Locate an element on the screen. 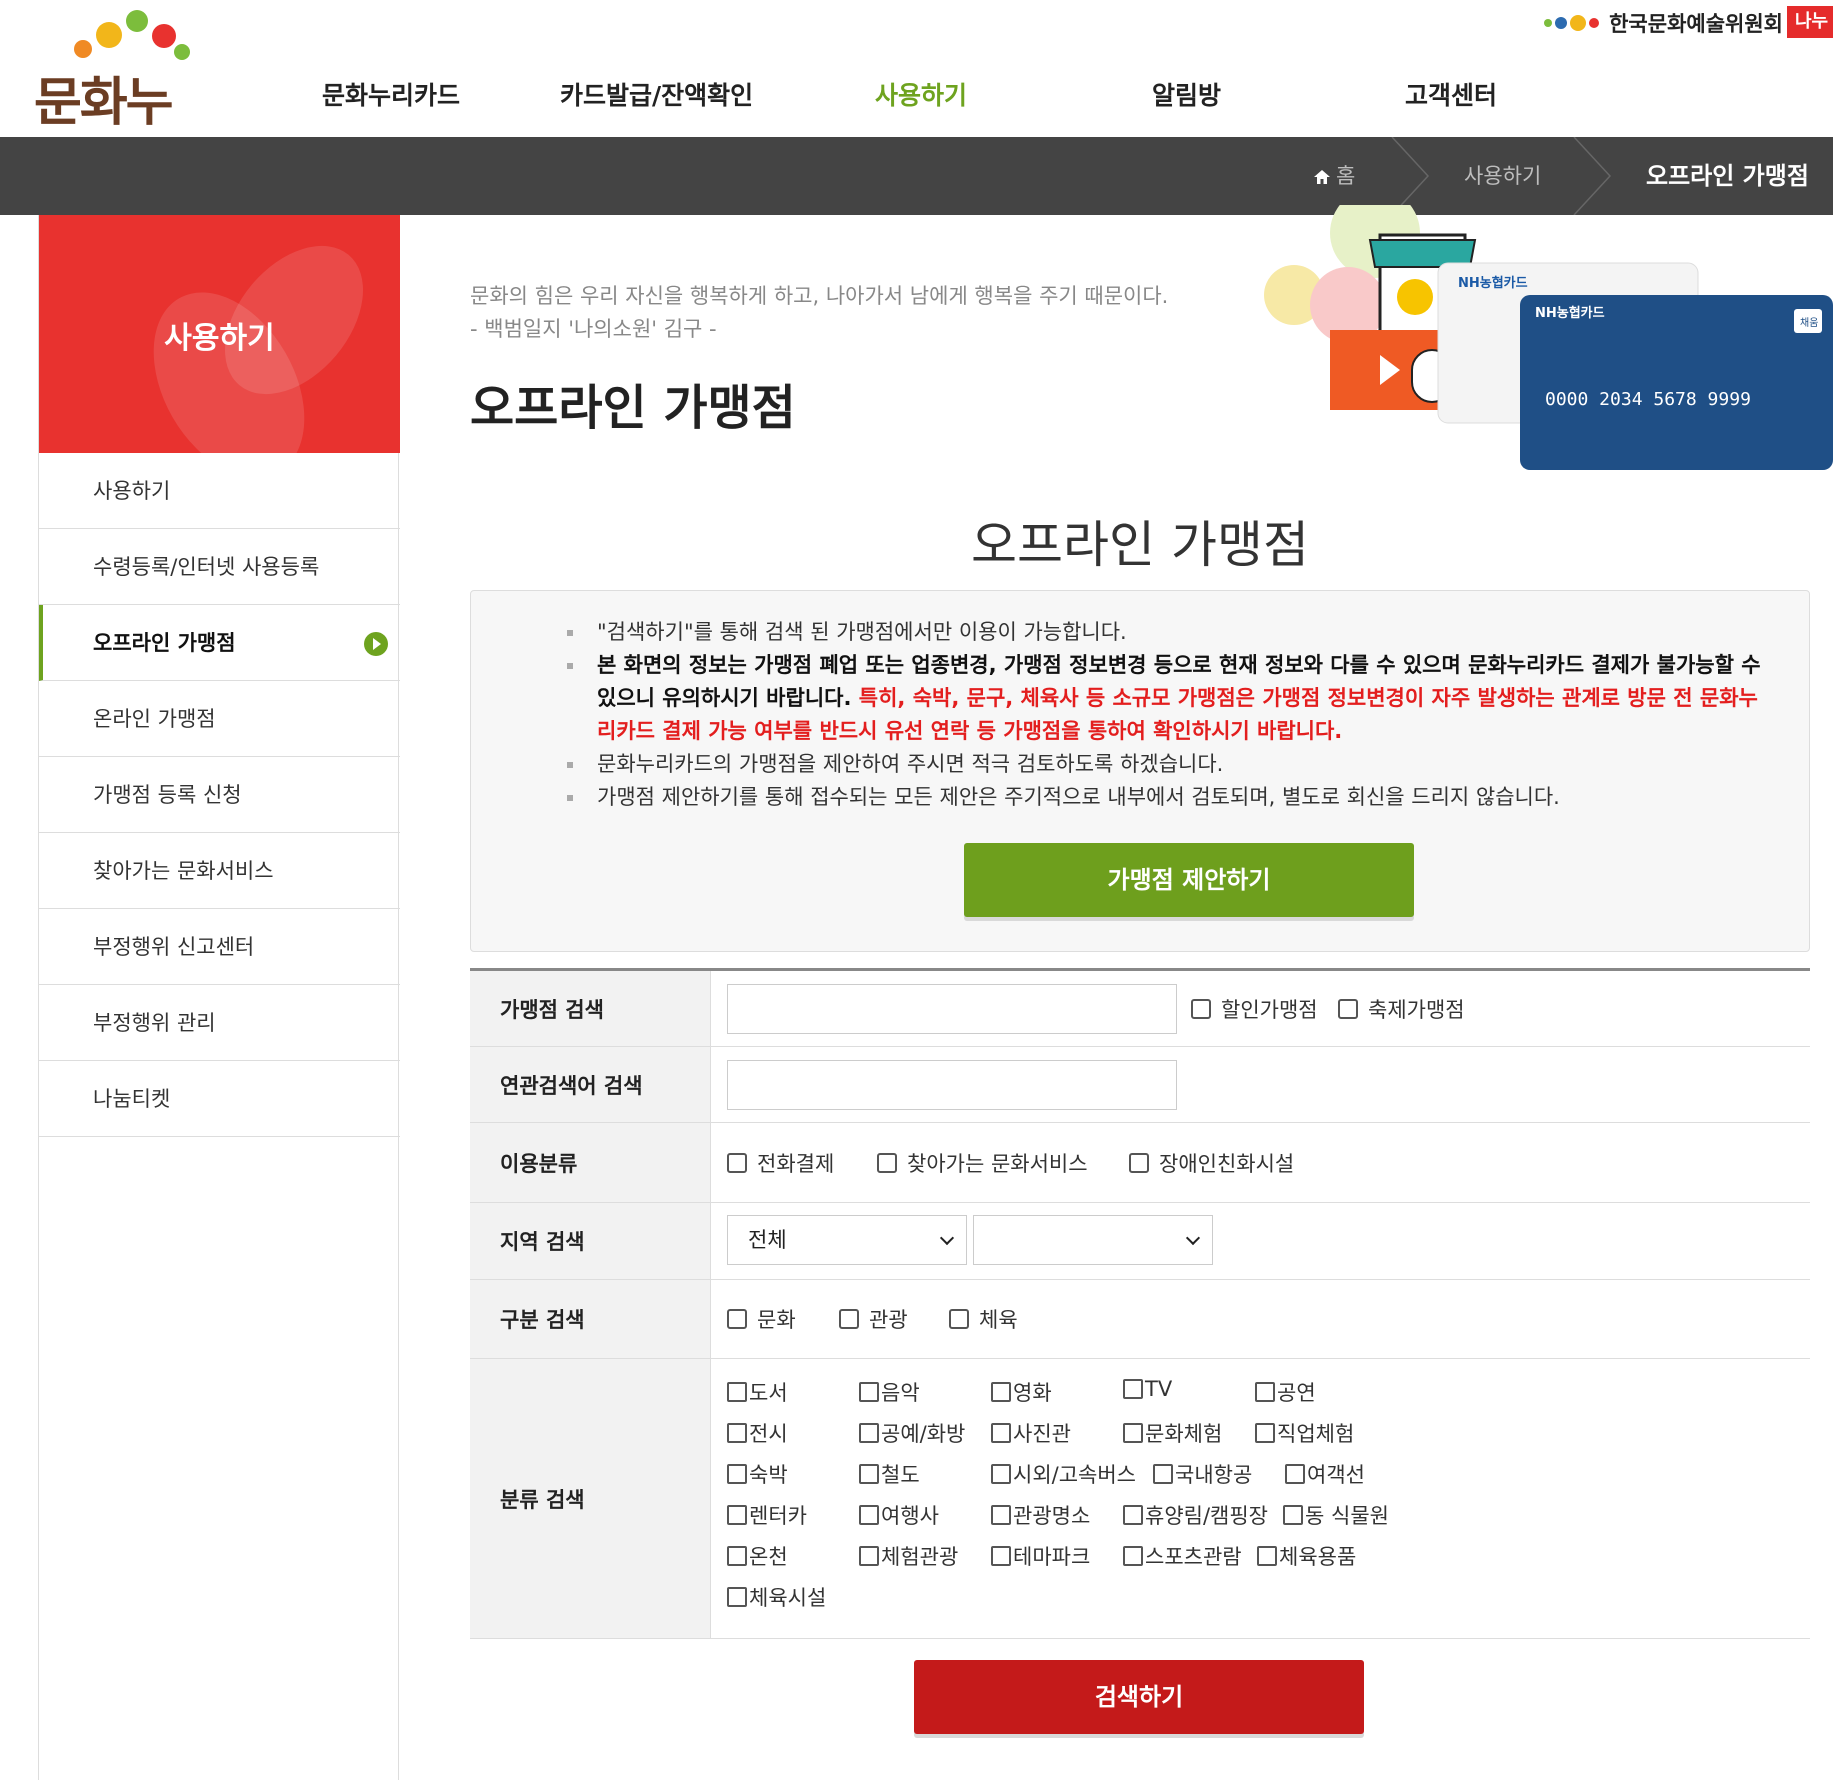 This screenshot has height=1780, width=1833. checkbox-label: 여행사 is located at coordinates (910, 1516).